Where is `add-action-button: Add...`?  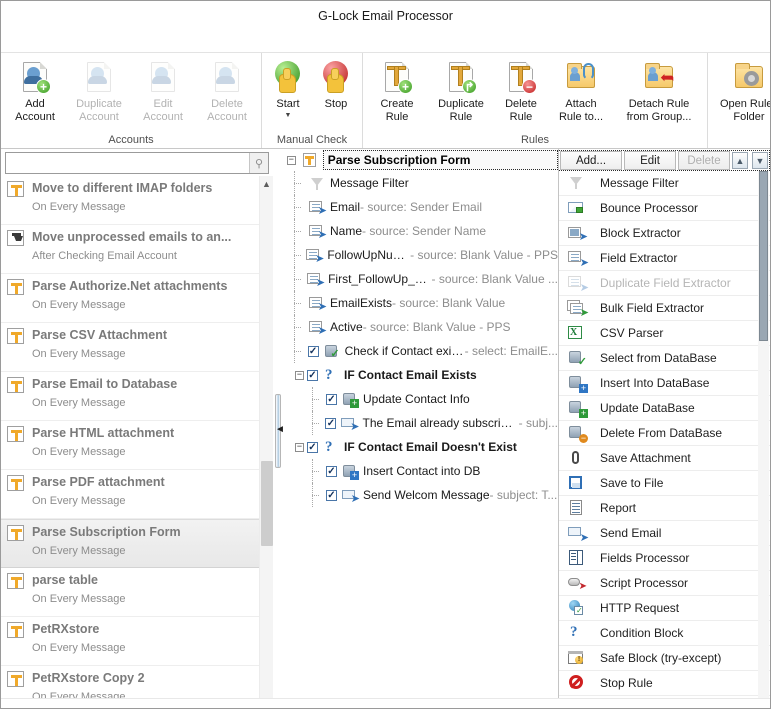 add-action-button: Add... is located at coordinates (591, 160).